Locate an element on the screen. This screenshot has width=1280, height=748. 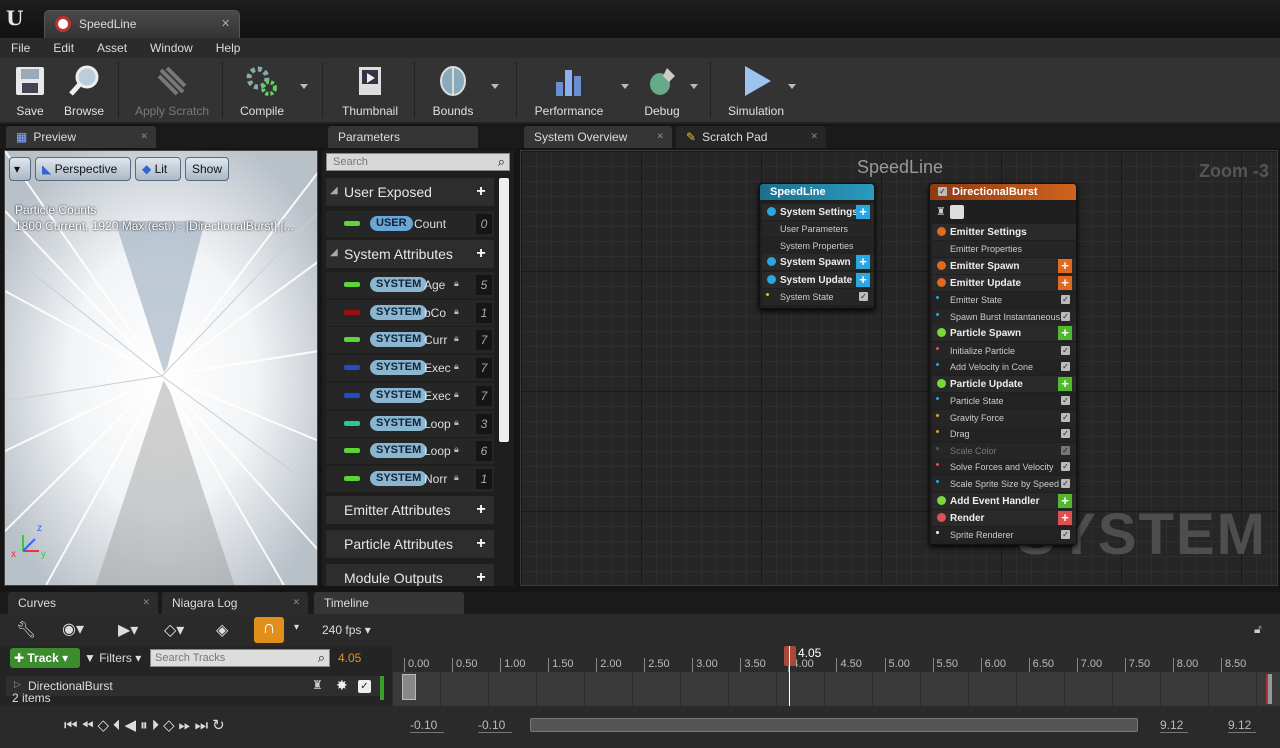
menu-window: Window is located at coordinates (172, 48).